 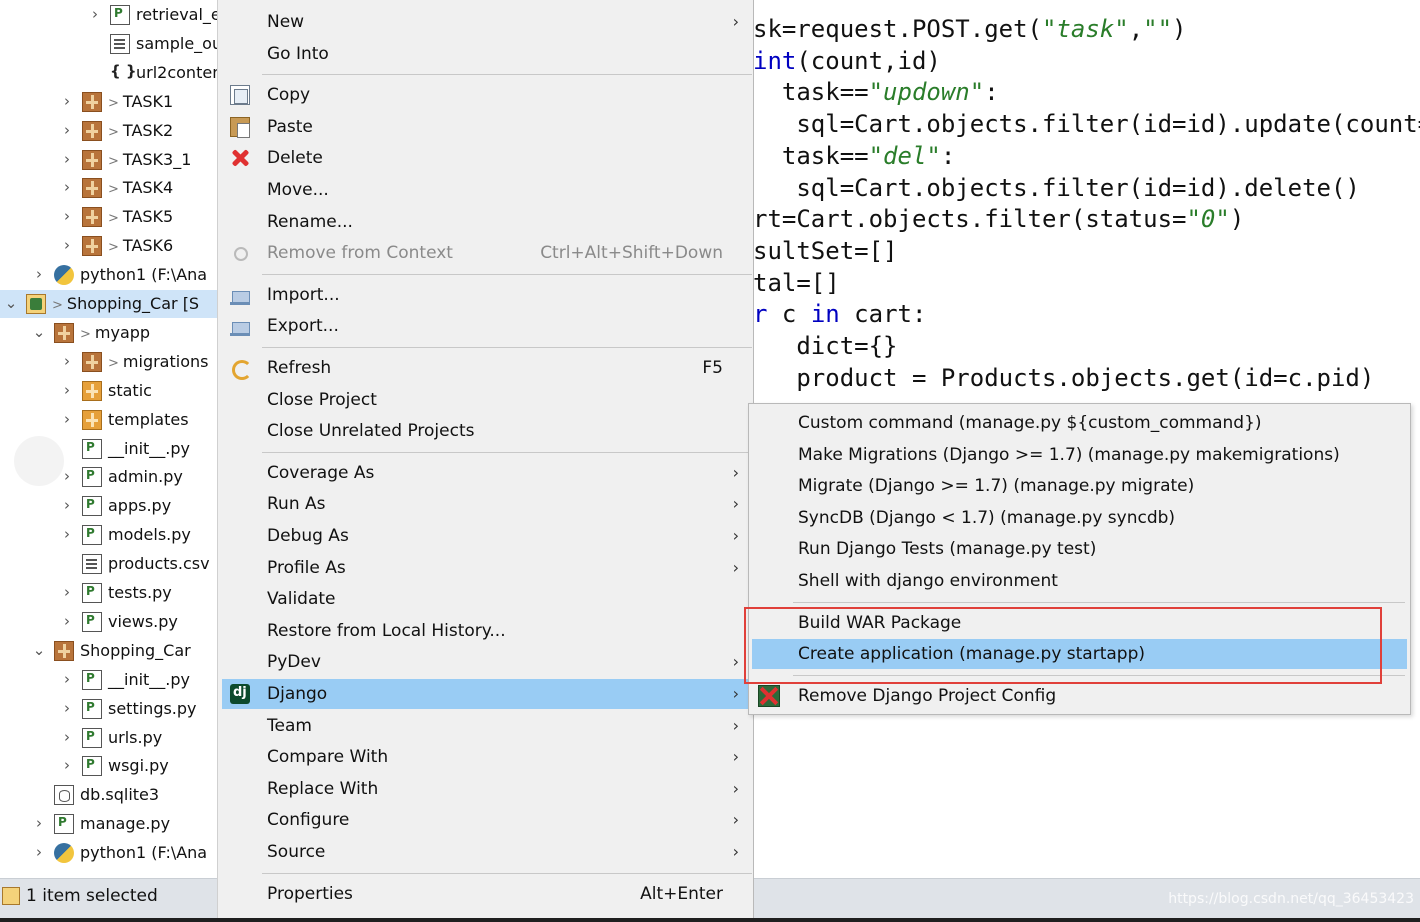 I want to click on submenu-item-create-application-manage-py-startapp: Create application (manage.py startapp), so click(x=1079, y=654).